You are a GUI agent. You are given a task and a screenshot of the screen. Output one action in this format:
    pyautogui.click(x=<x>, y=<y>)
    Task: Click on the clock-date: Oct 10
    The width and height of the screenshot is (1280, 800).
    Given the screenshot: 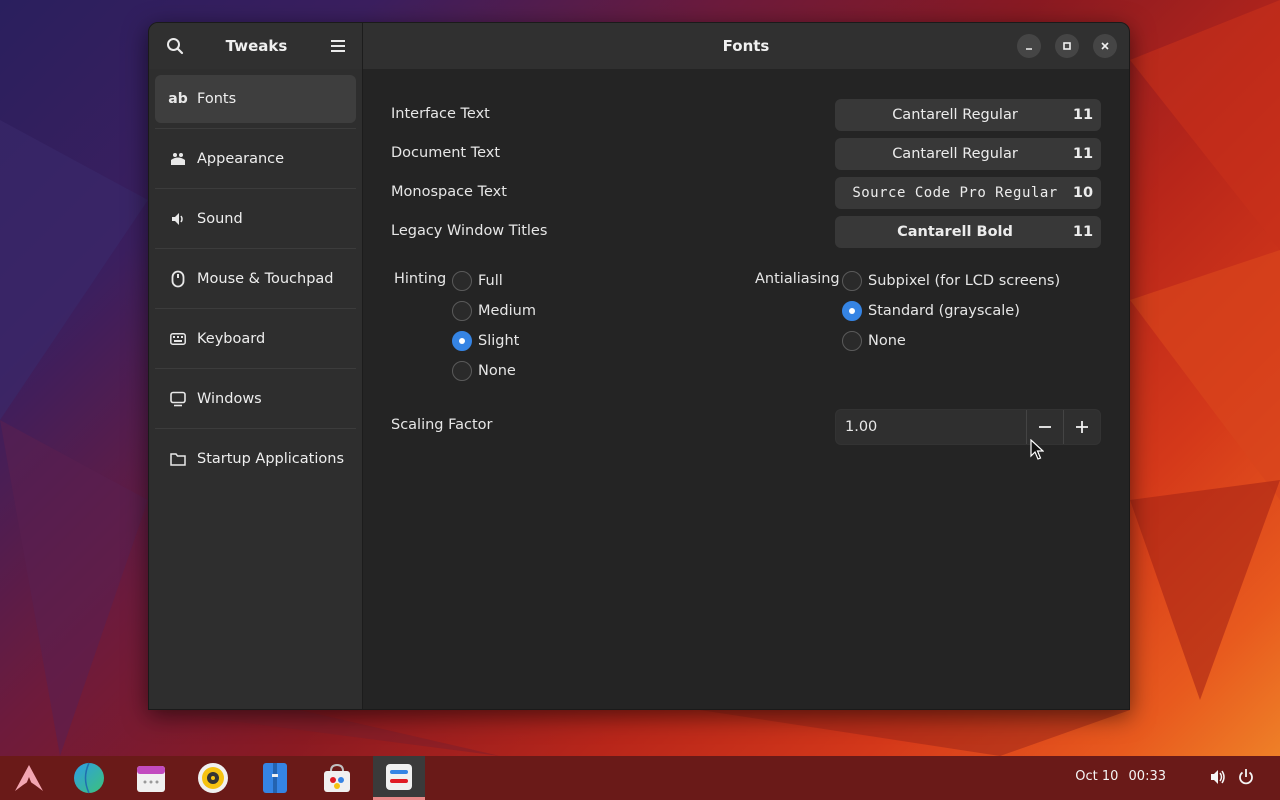 What is the action you would take?
    pyautogui.click(x=1097, y=776)
    